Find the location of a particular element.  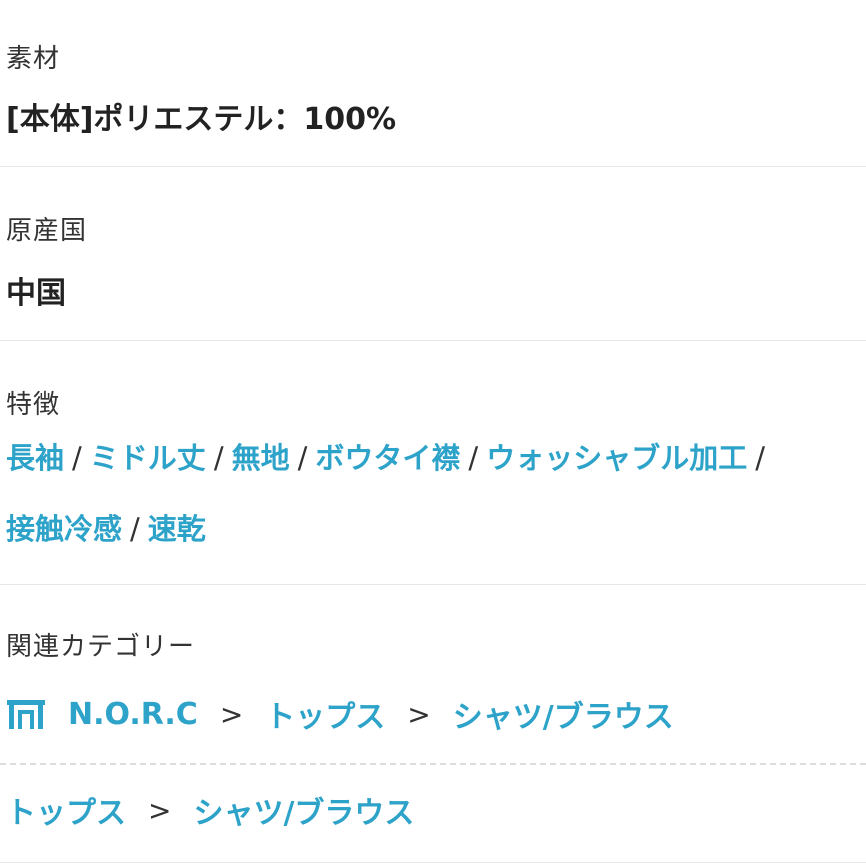

origin-value: 中国 is located at coordinates (36, 293).